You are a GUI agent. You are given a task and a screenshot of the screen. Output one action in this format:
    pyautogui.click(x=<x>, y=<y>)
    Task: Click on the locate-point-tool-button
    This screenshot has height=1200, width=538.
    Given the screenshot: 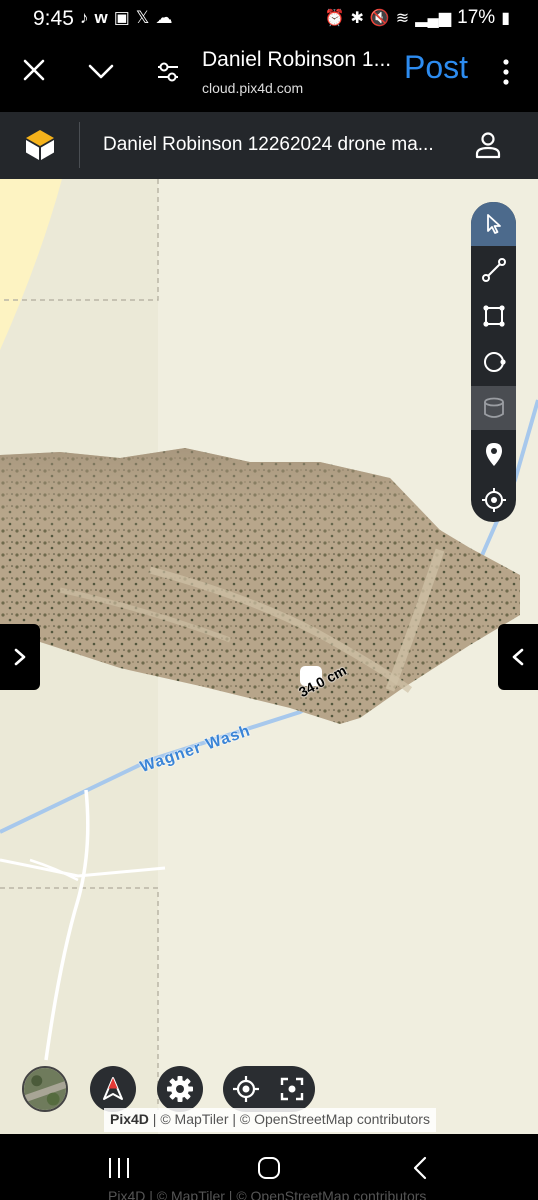 What is the action you would take?
    pyautogui.click(x=493, y=500)
    